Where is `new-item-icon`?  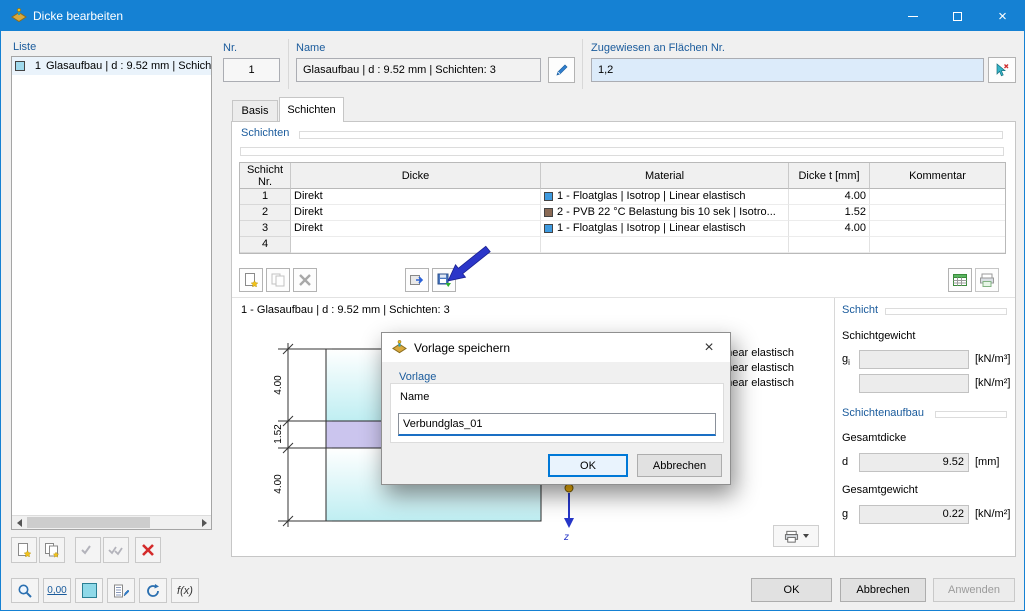 new-item-icon is located at coordinates (25, 550).